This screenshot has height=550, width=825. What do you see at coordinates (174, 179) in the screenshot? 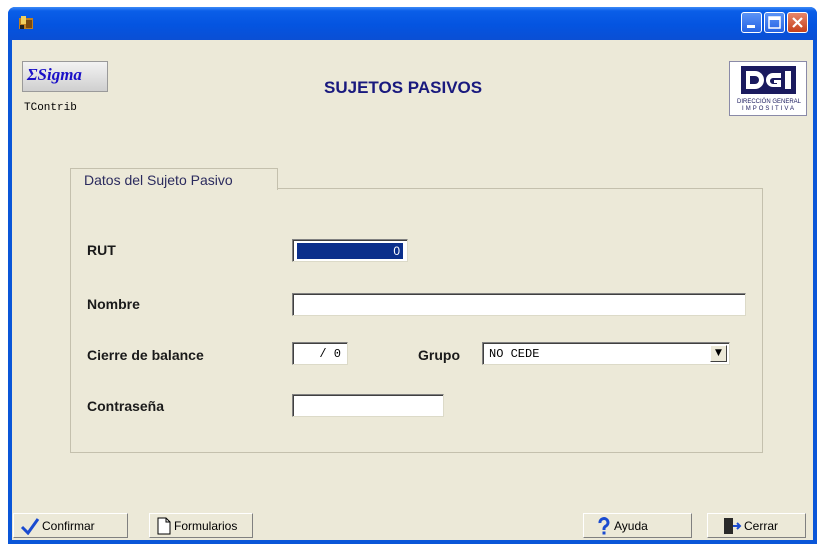
I see `group-title: Datos del Sujeto Pasivo` at bounding box center [174, 179].